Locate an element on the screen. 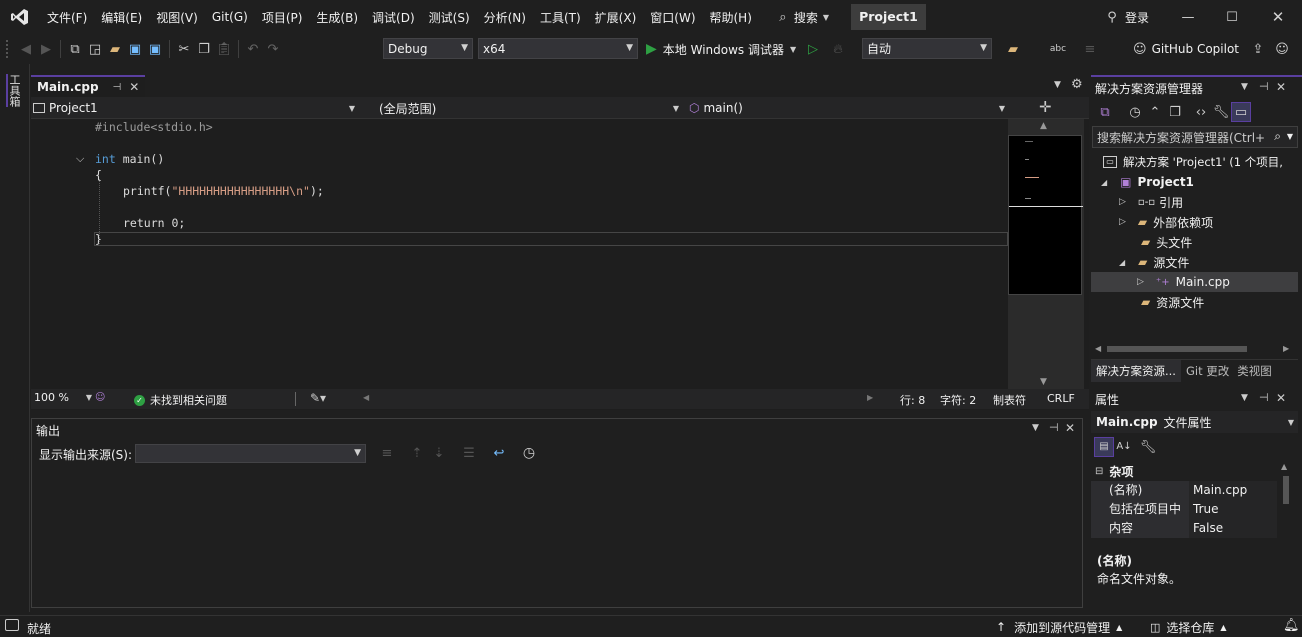 The width and height of the screenshot is (1302, 637). nav-scope-dropdown: (全局范围) ▼ is located at coordinates (529, 108).